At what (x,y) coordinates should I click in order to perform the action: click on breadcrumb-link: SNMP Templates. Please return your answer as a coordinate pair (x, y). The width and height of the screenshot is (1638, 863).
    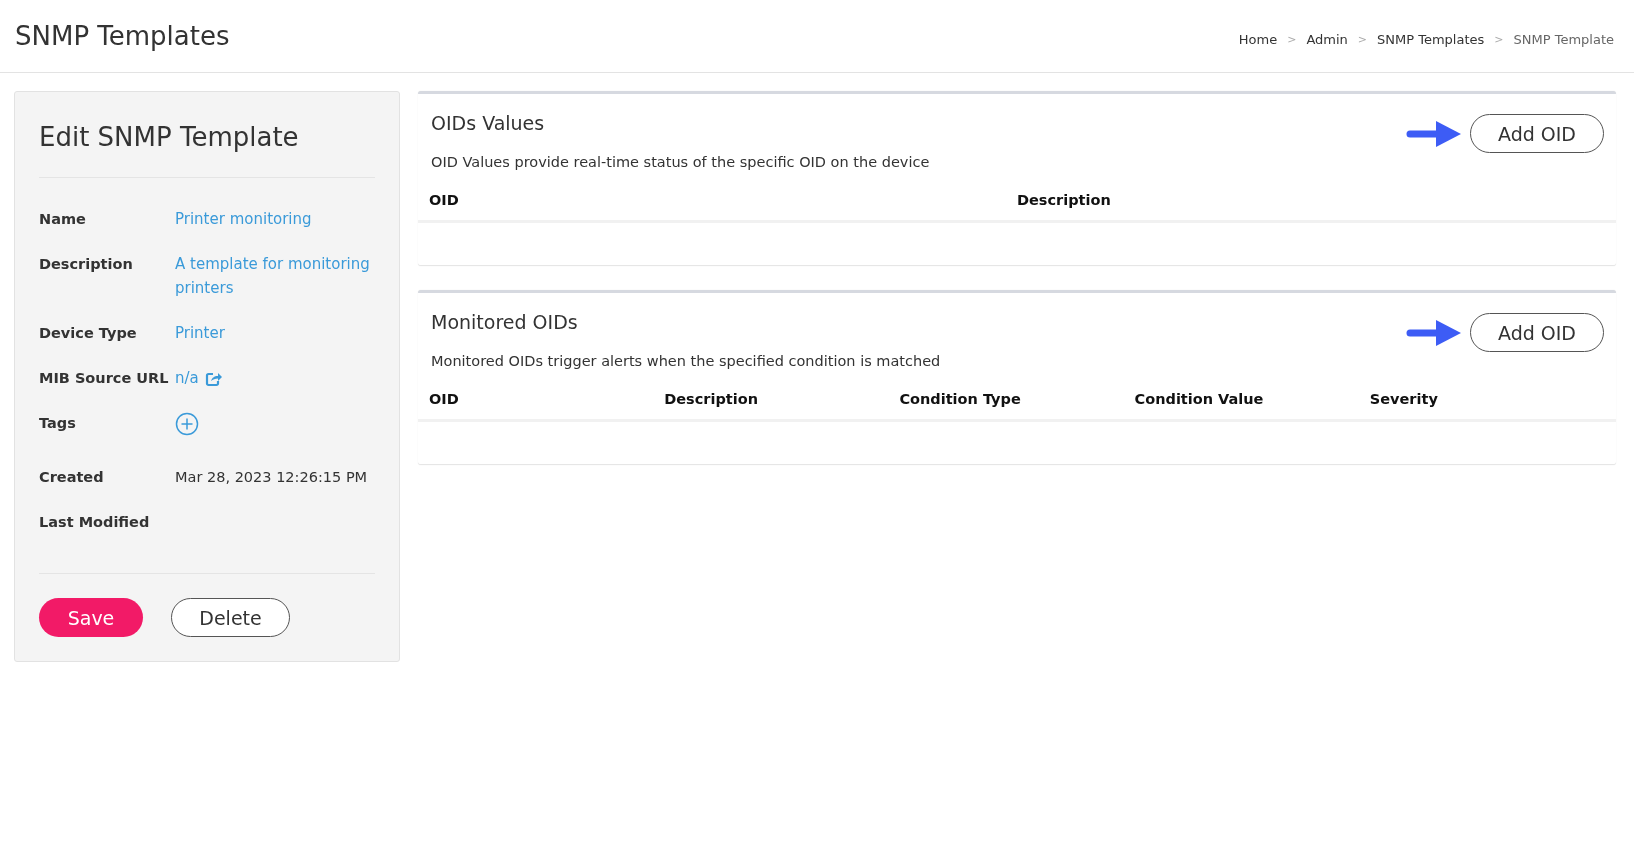
    Looking at the image, I should click on (1431, 39).